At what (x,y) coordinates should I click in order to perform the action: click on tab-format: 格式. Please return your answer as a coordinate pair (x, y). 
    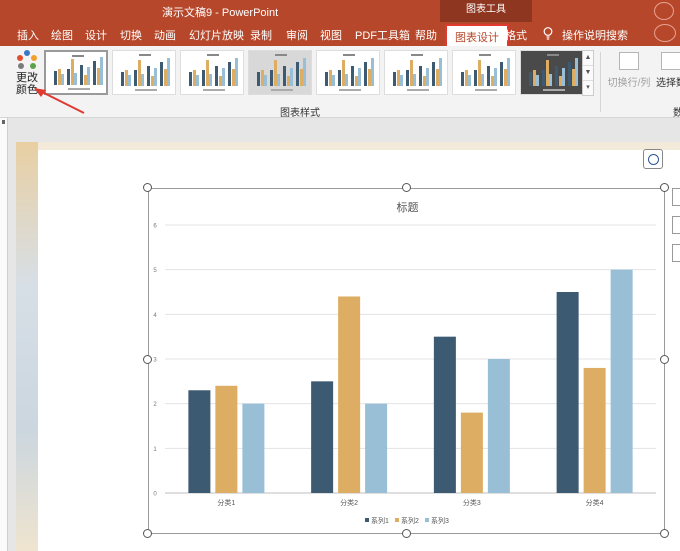
    Looking at the image, I should click on (516, 35).